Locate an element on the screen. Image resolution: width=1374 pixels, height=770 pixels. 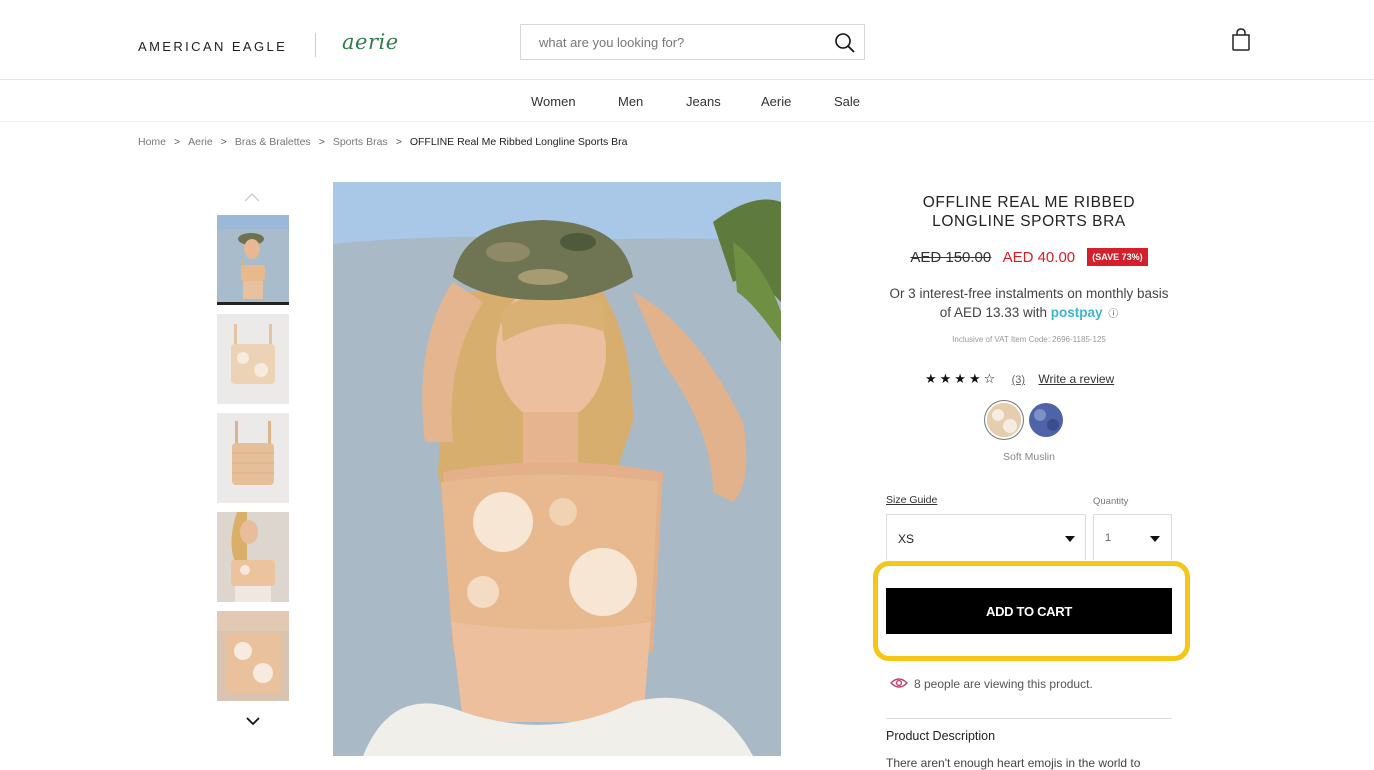
review-count: (3) is located at coordinates (1018, 380).